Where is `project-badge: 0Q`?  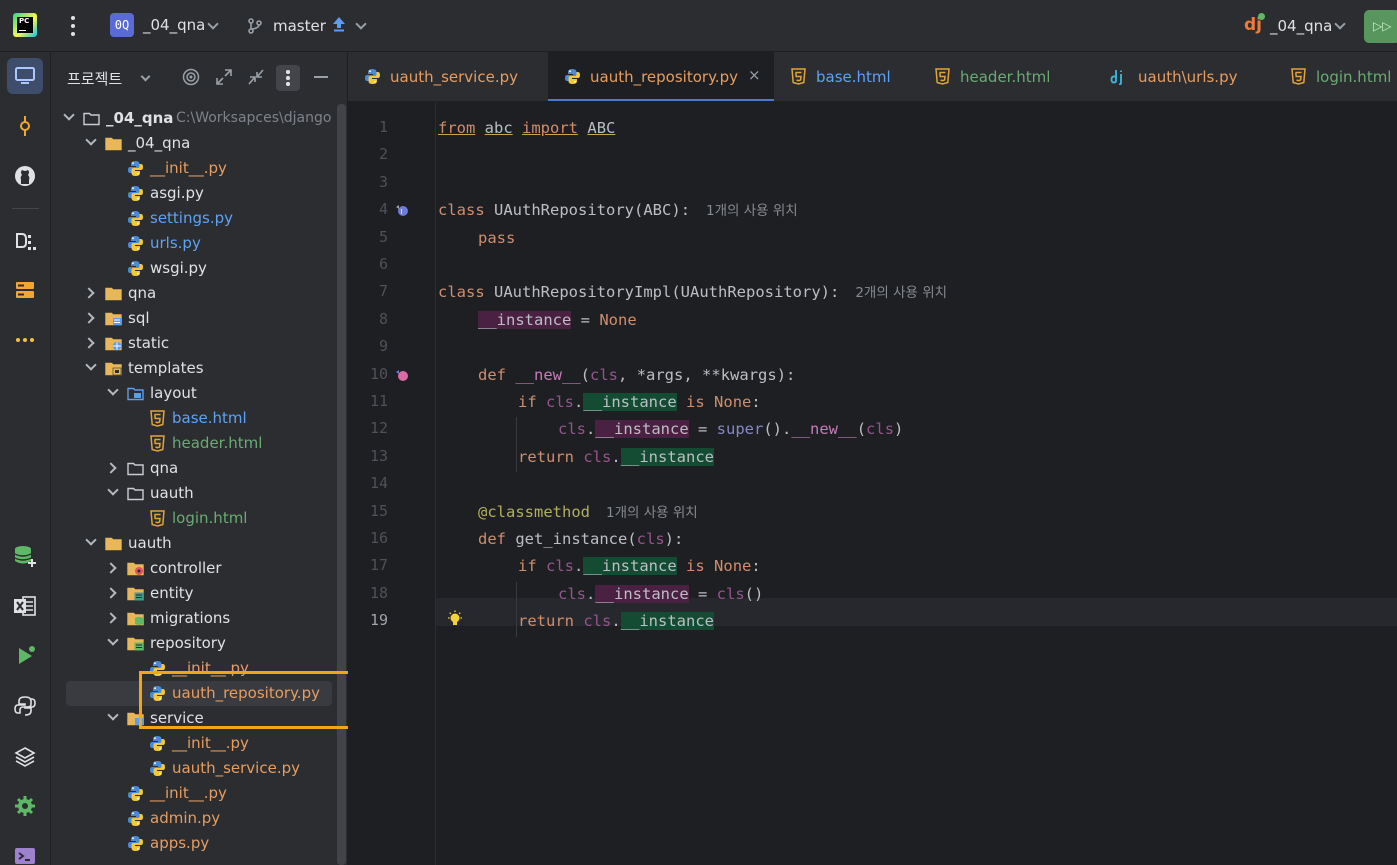 project-badge: 0Q is located at coordinates (122, 25).